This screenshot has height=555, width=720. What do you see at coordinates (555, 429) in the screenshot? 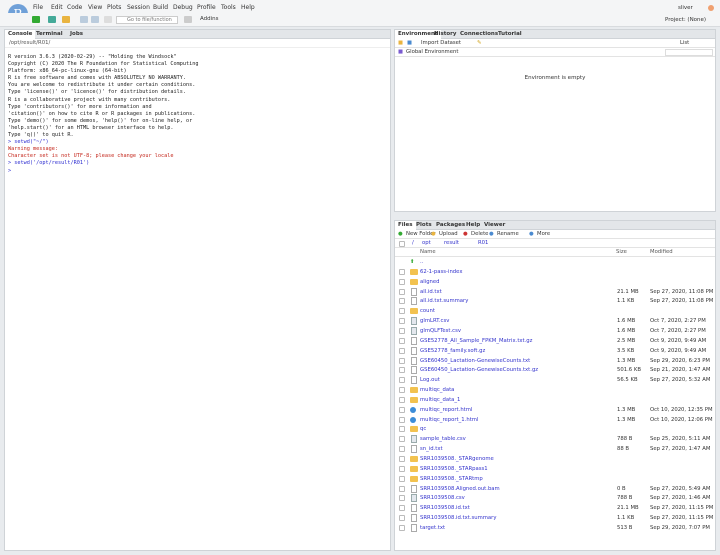
I see `file-row: qc` at bounding box center [555, 429].